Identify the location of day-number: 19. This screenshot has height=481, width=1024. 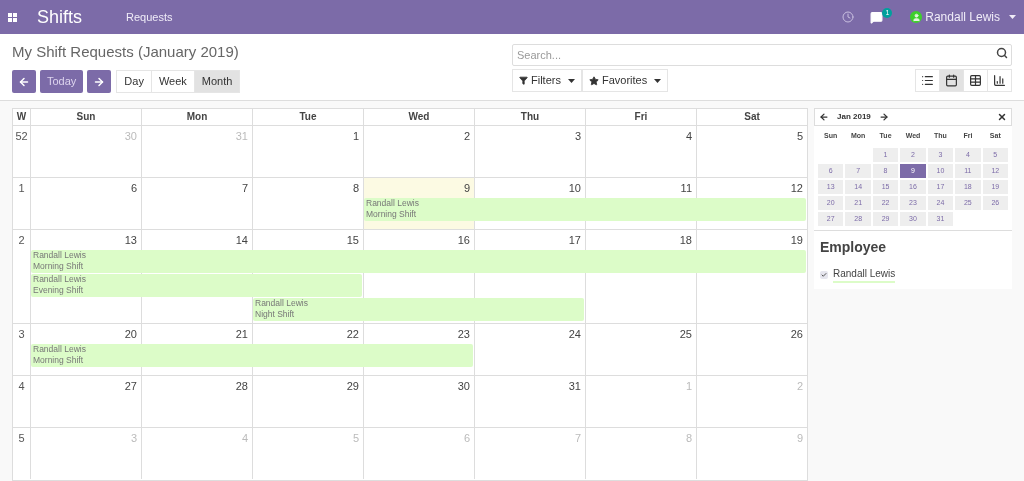
(752, 240).